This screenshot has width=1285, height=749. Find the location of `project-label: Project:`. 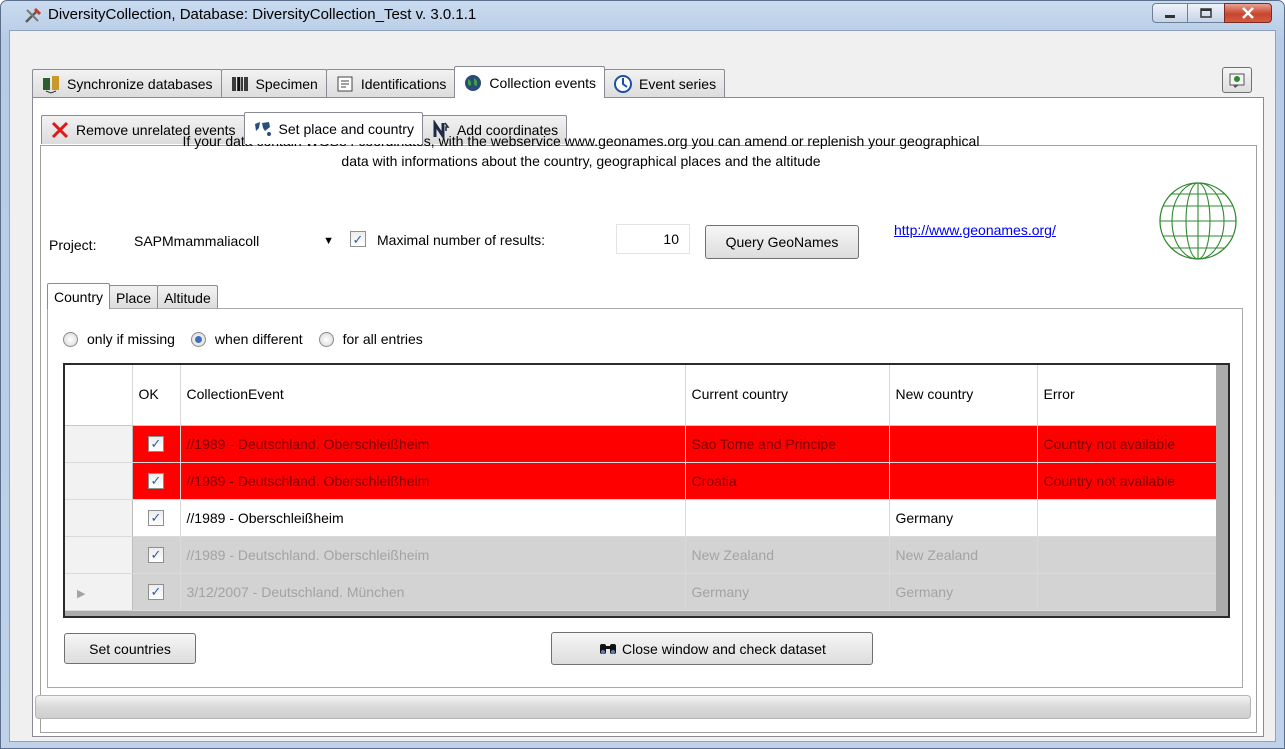

project-label: Project: is located at coordinates (73, 245).